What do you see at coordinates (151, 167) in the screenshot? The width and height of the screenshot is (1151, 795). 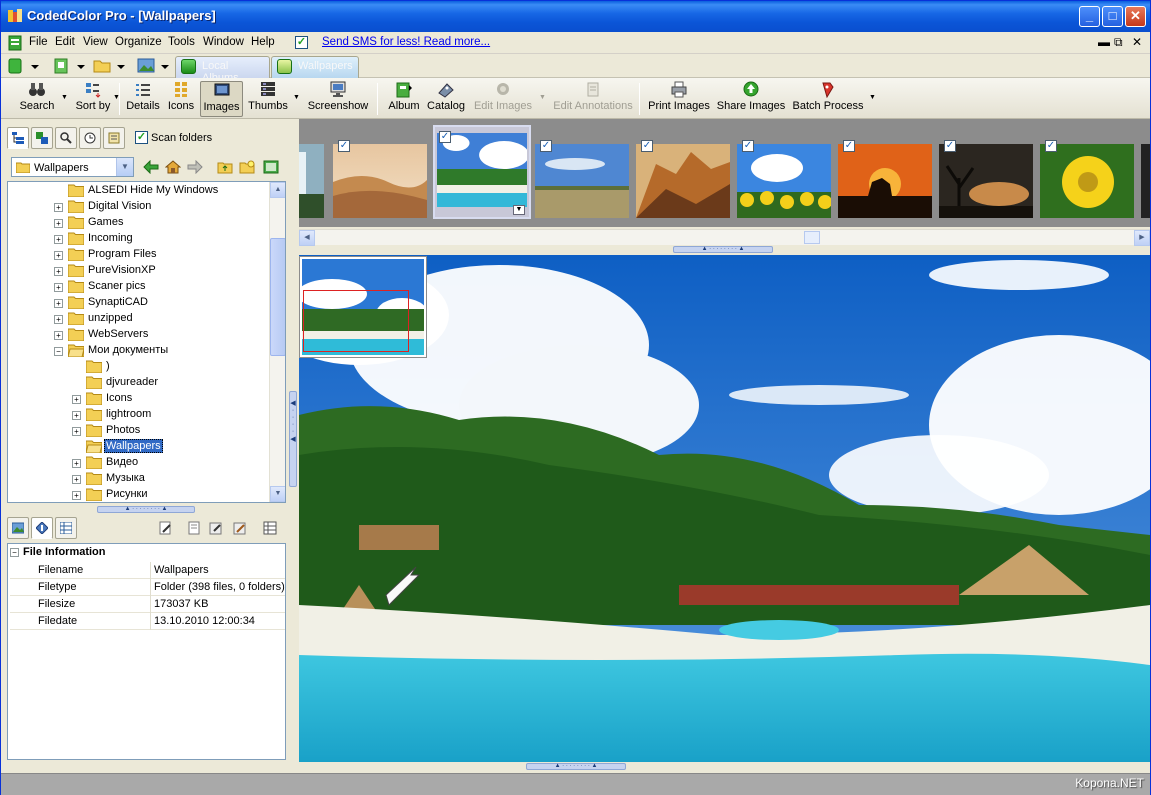 I see `back-arrow-icon` at bounding box center [151, 167].